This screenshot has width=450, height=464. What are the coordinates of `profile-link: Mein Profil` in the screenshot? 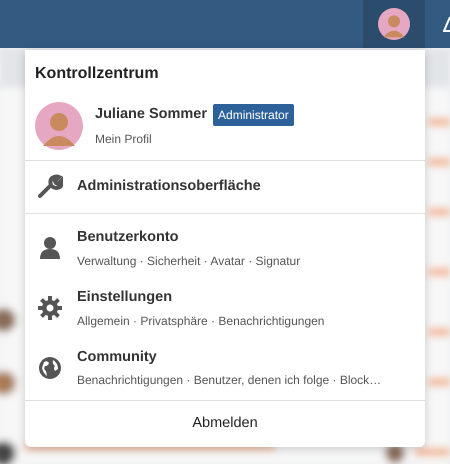 It's located at (123, 139).